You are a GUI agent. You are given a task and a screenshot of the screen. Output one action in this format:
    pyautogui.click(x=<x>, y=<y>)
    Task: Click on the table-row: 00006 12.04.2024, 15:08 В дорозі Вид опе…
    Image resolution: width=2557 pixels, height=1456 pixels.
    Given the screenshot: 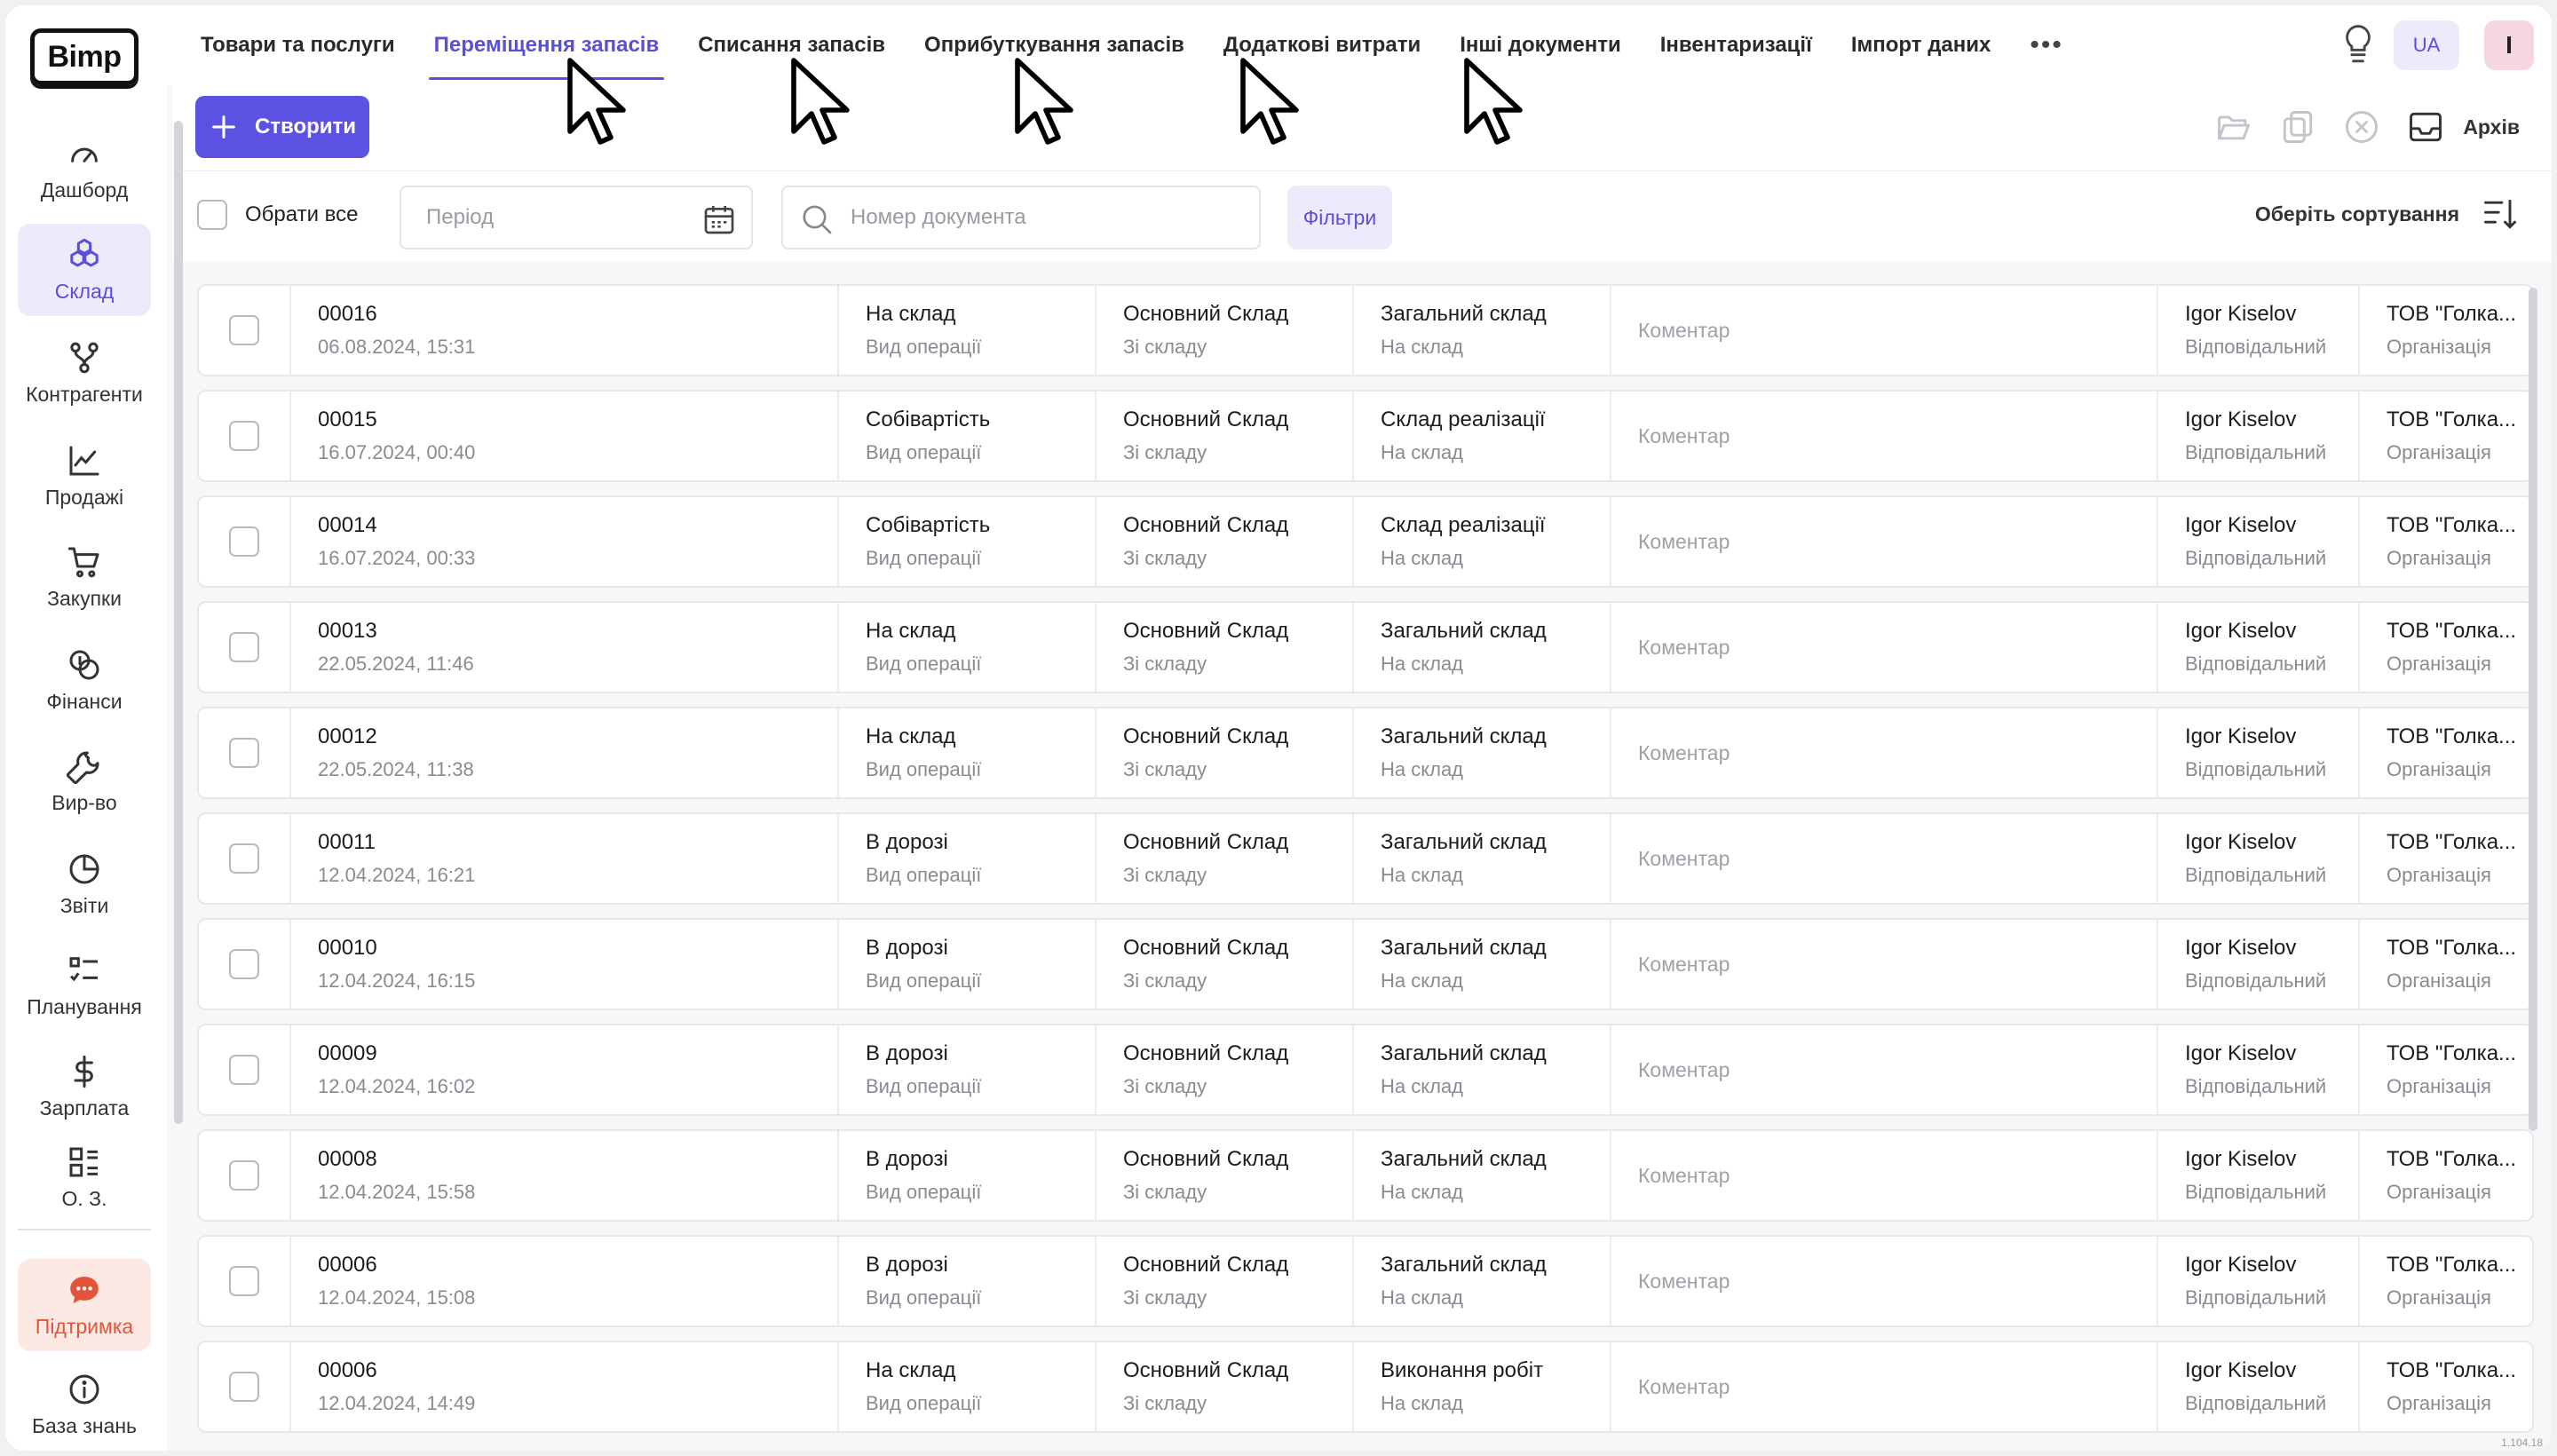 What is the action you would take?
    pyautogui.click(x=1365, y=1281)
    